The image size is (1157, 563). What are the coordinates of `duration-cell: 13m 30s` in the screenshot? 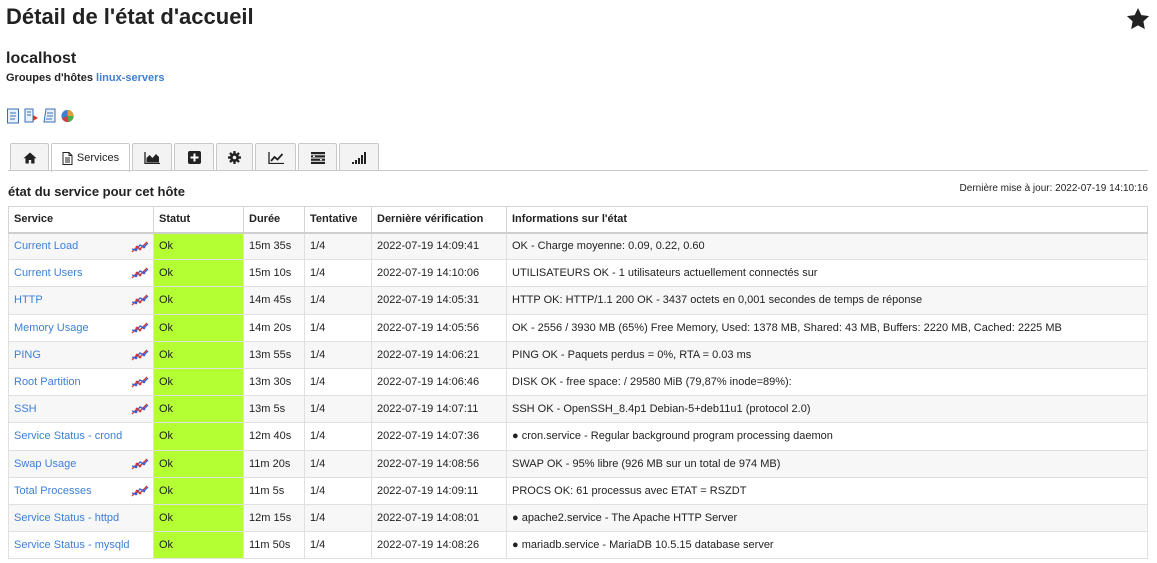 It's located at (274, 382).